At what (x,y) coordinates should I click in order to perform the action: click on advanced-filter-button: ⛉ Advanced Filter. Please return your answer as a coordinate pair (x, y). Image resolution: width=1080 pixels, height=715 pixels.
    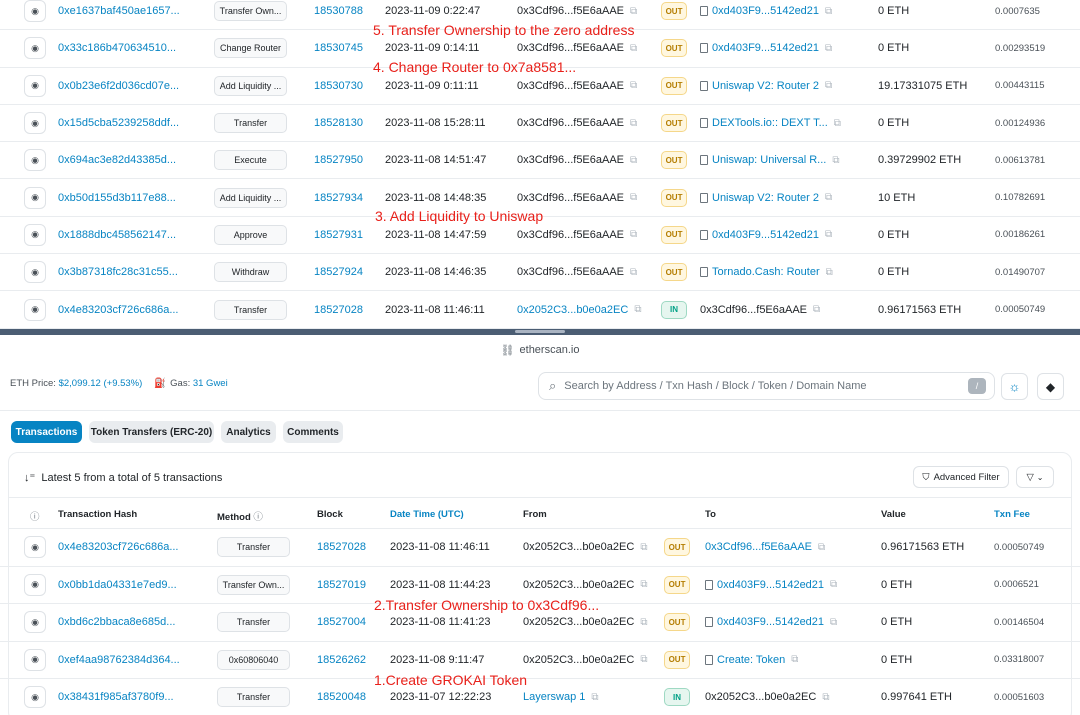
    Looking at the image, I should click on (961, 477).